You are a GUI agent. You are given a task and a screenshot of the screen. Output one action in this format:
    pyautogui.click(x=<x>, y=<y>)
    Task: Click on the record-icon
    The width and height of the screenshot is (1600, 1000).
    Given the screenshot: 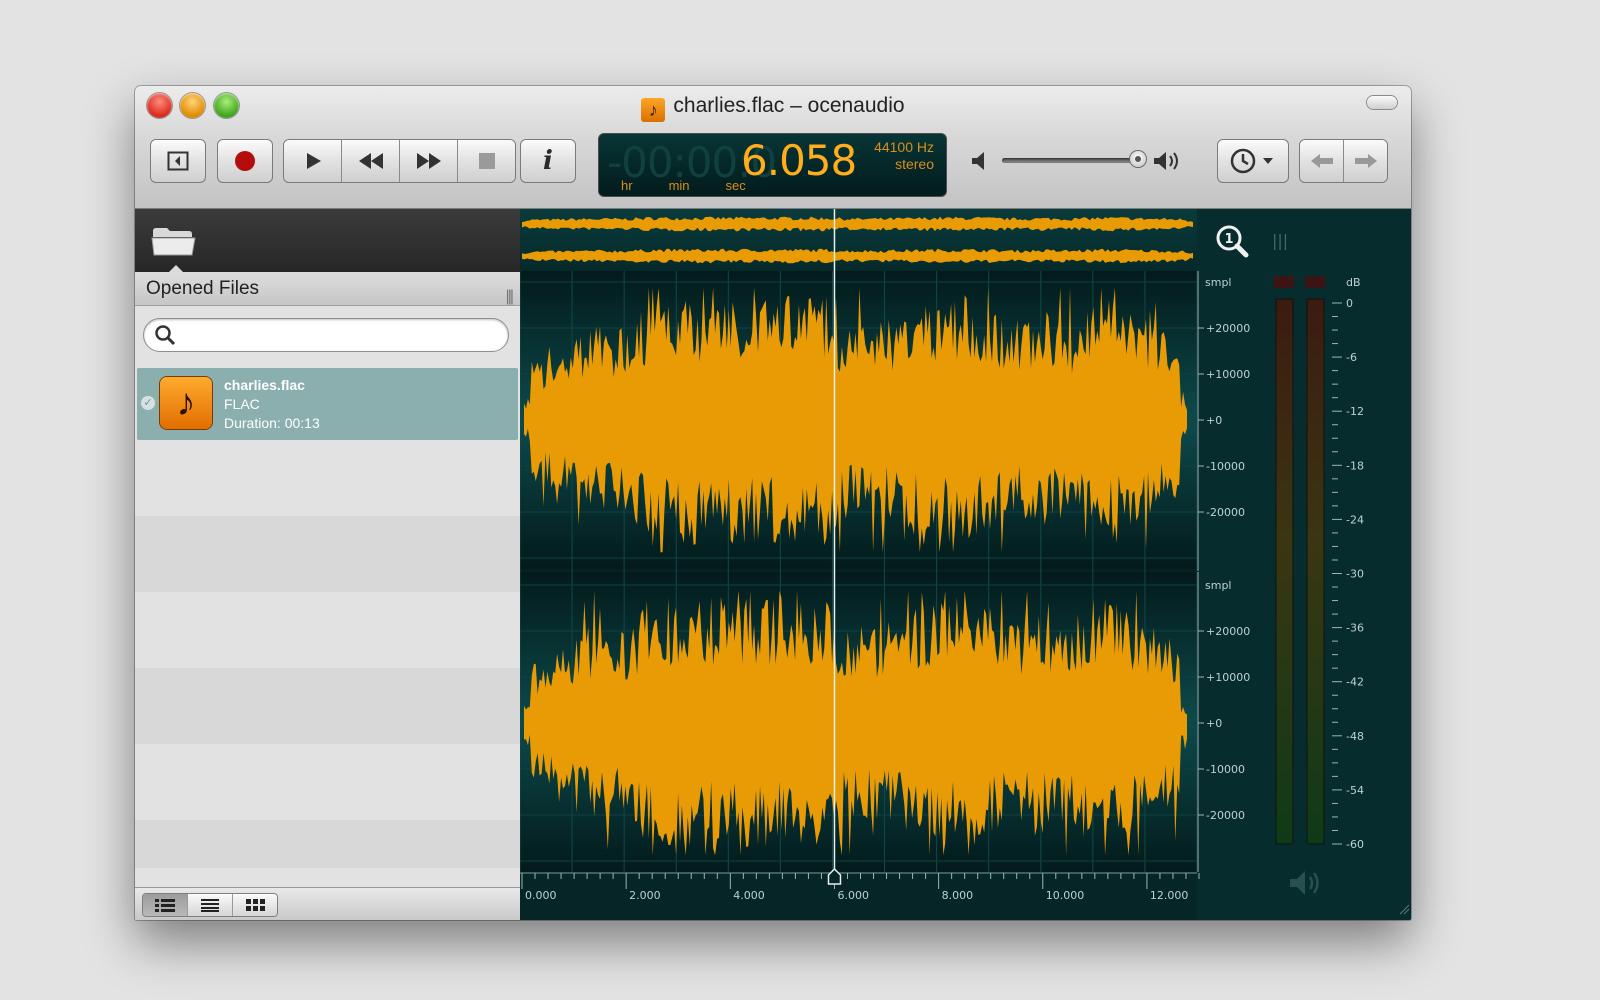 What is the action you would take?
    pyautogui.click(x=245, y=161)
    